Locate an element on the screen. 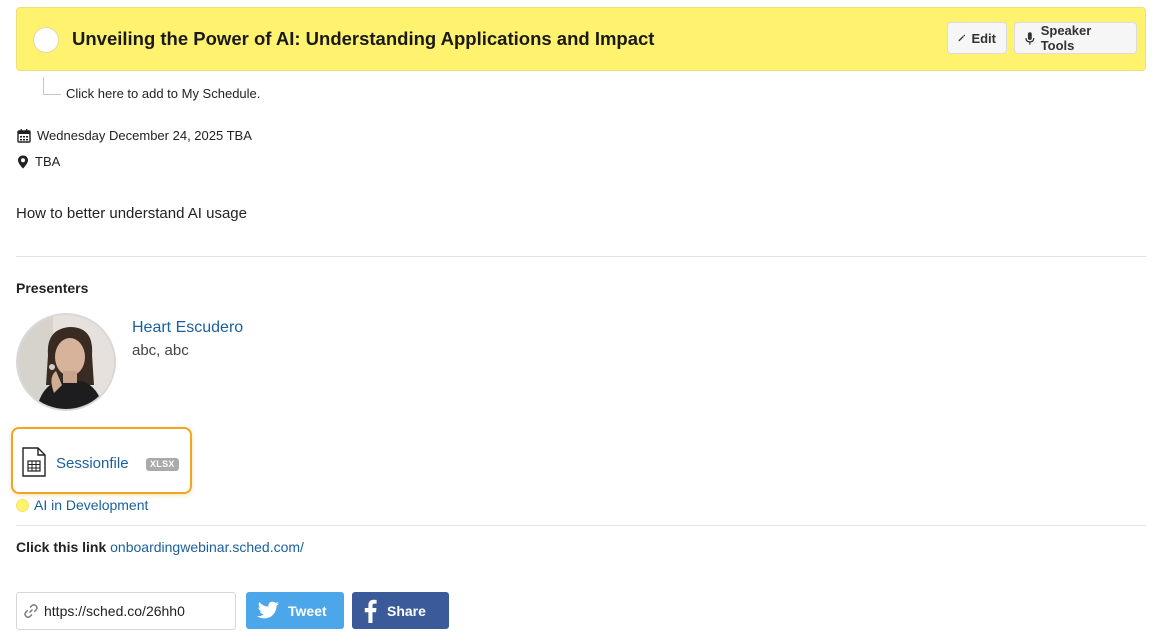  session-type-tag: AI in Development is located at coordinates (82, 505).